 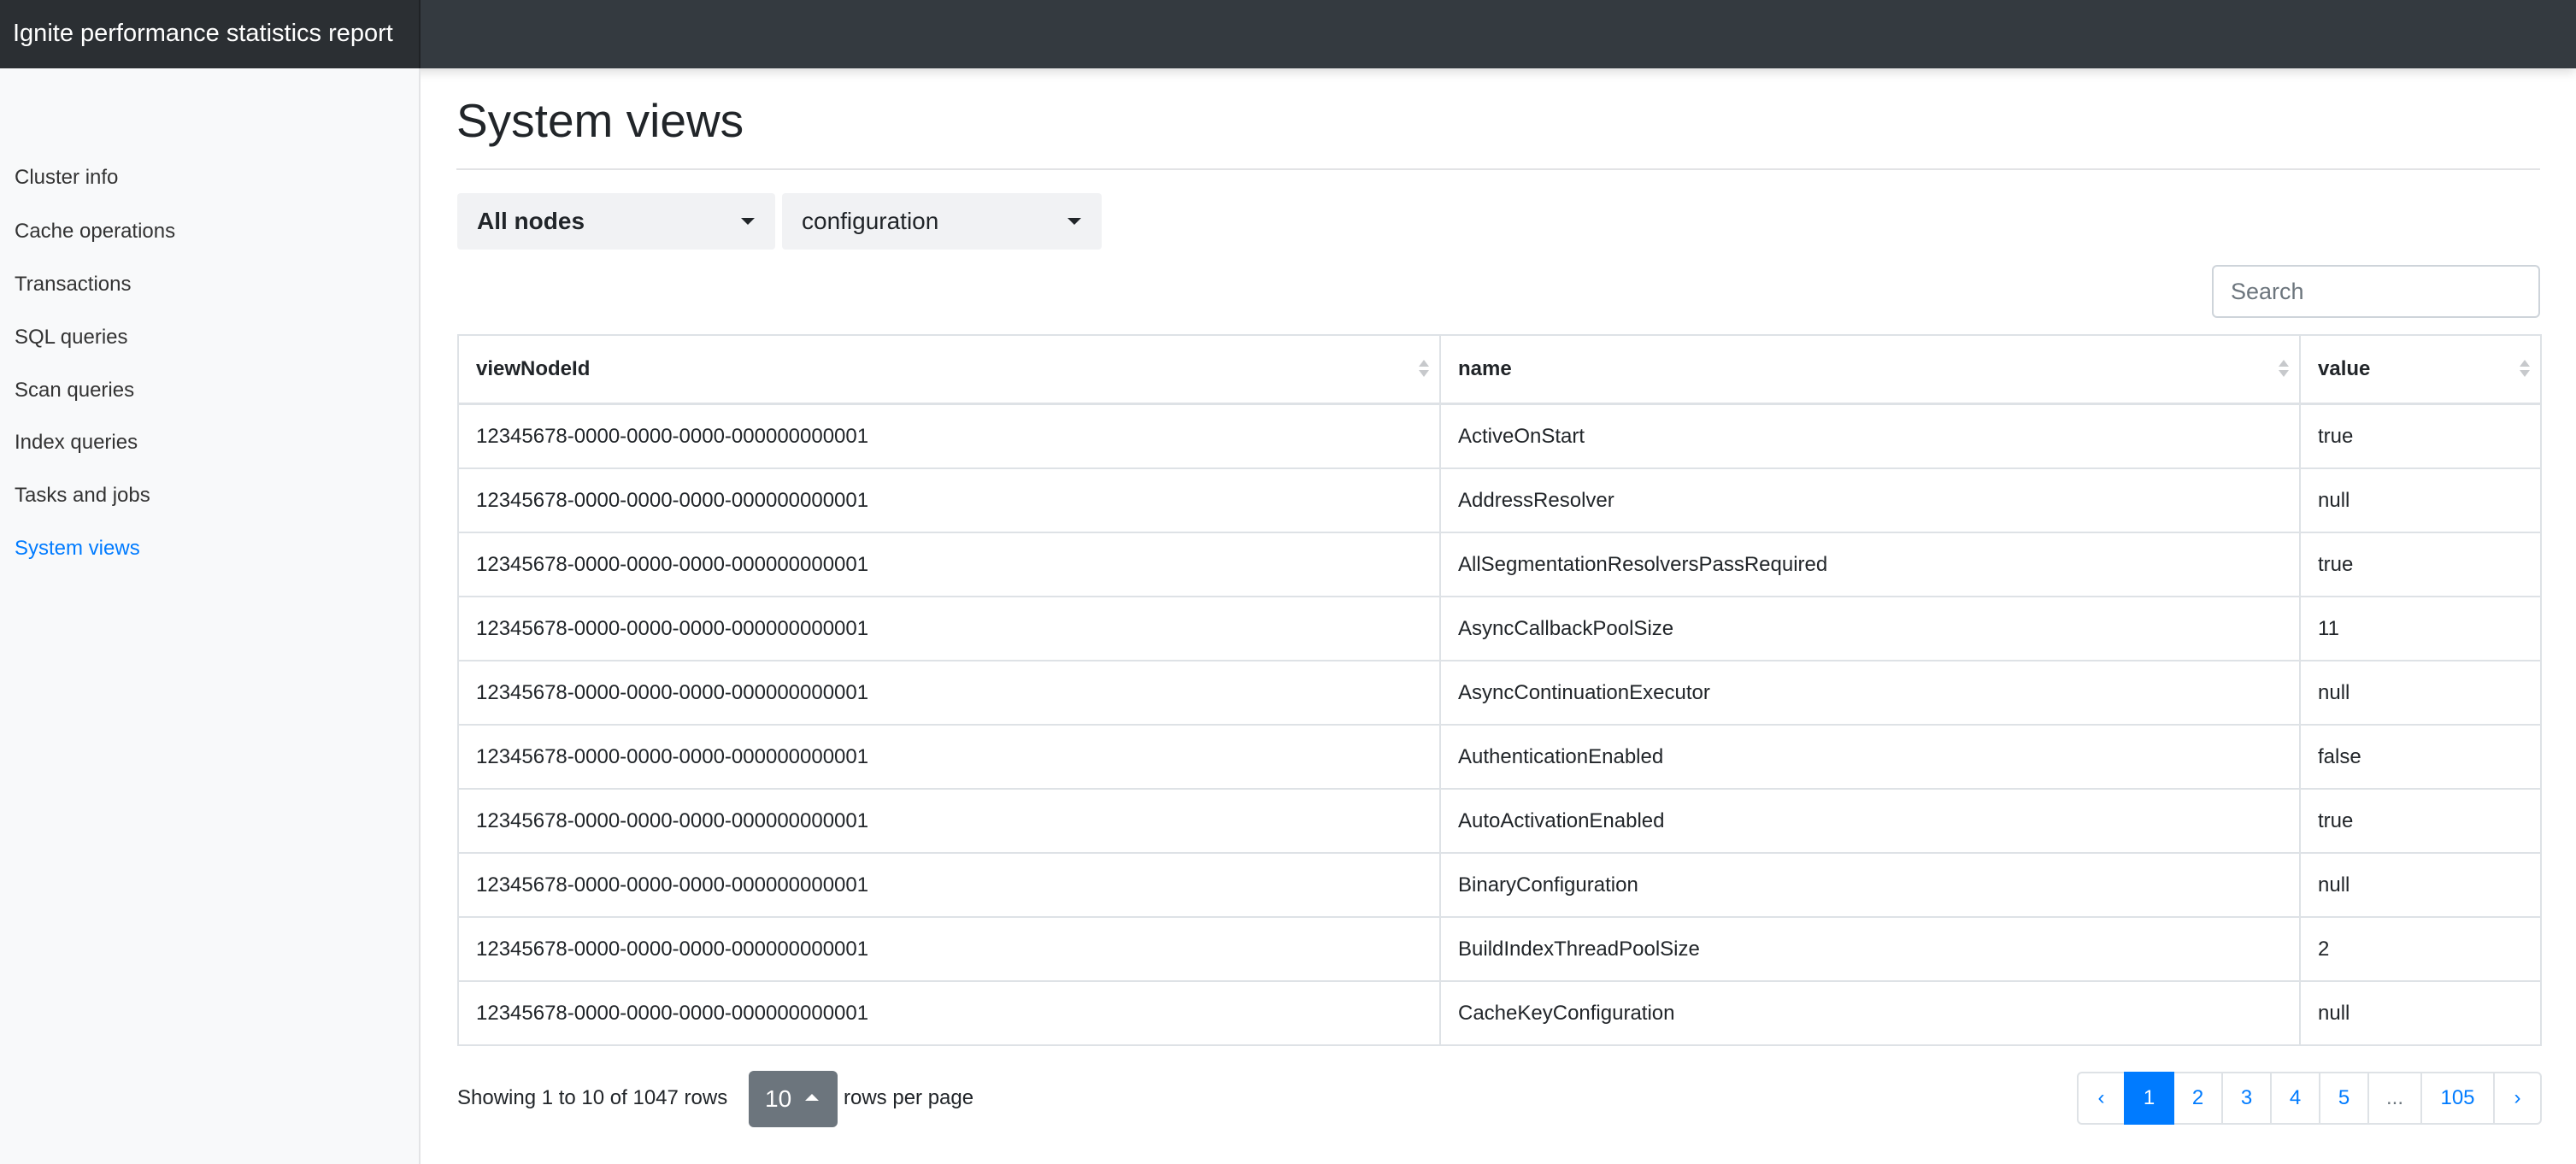 I want to click on page-size-value: 10, so click(x=778, y=1098).